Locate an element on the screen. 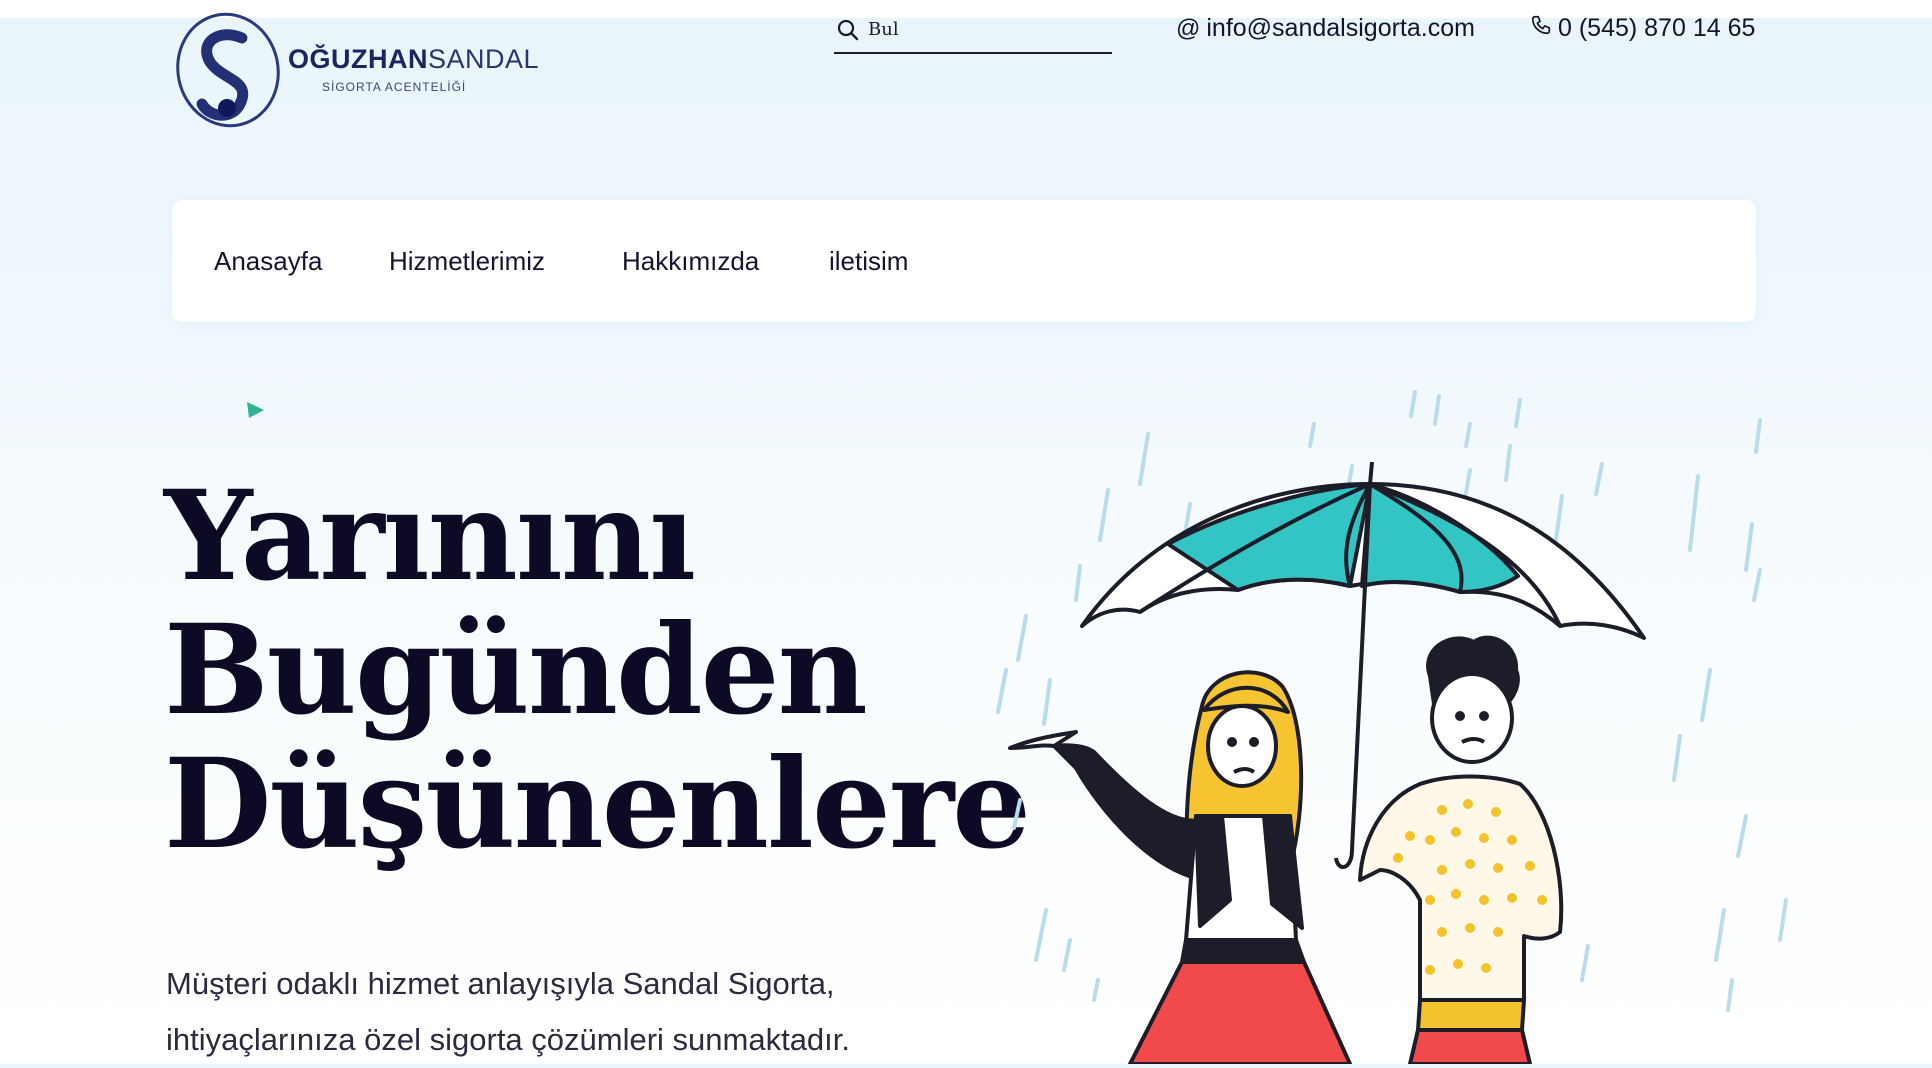  phone-icon is located at coordinates (1541, 28).